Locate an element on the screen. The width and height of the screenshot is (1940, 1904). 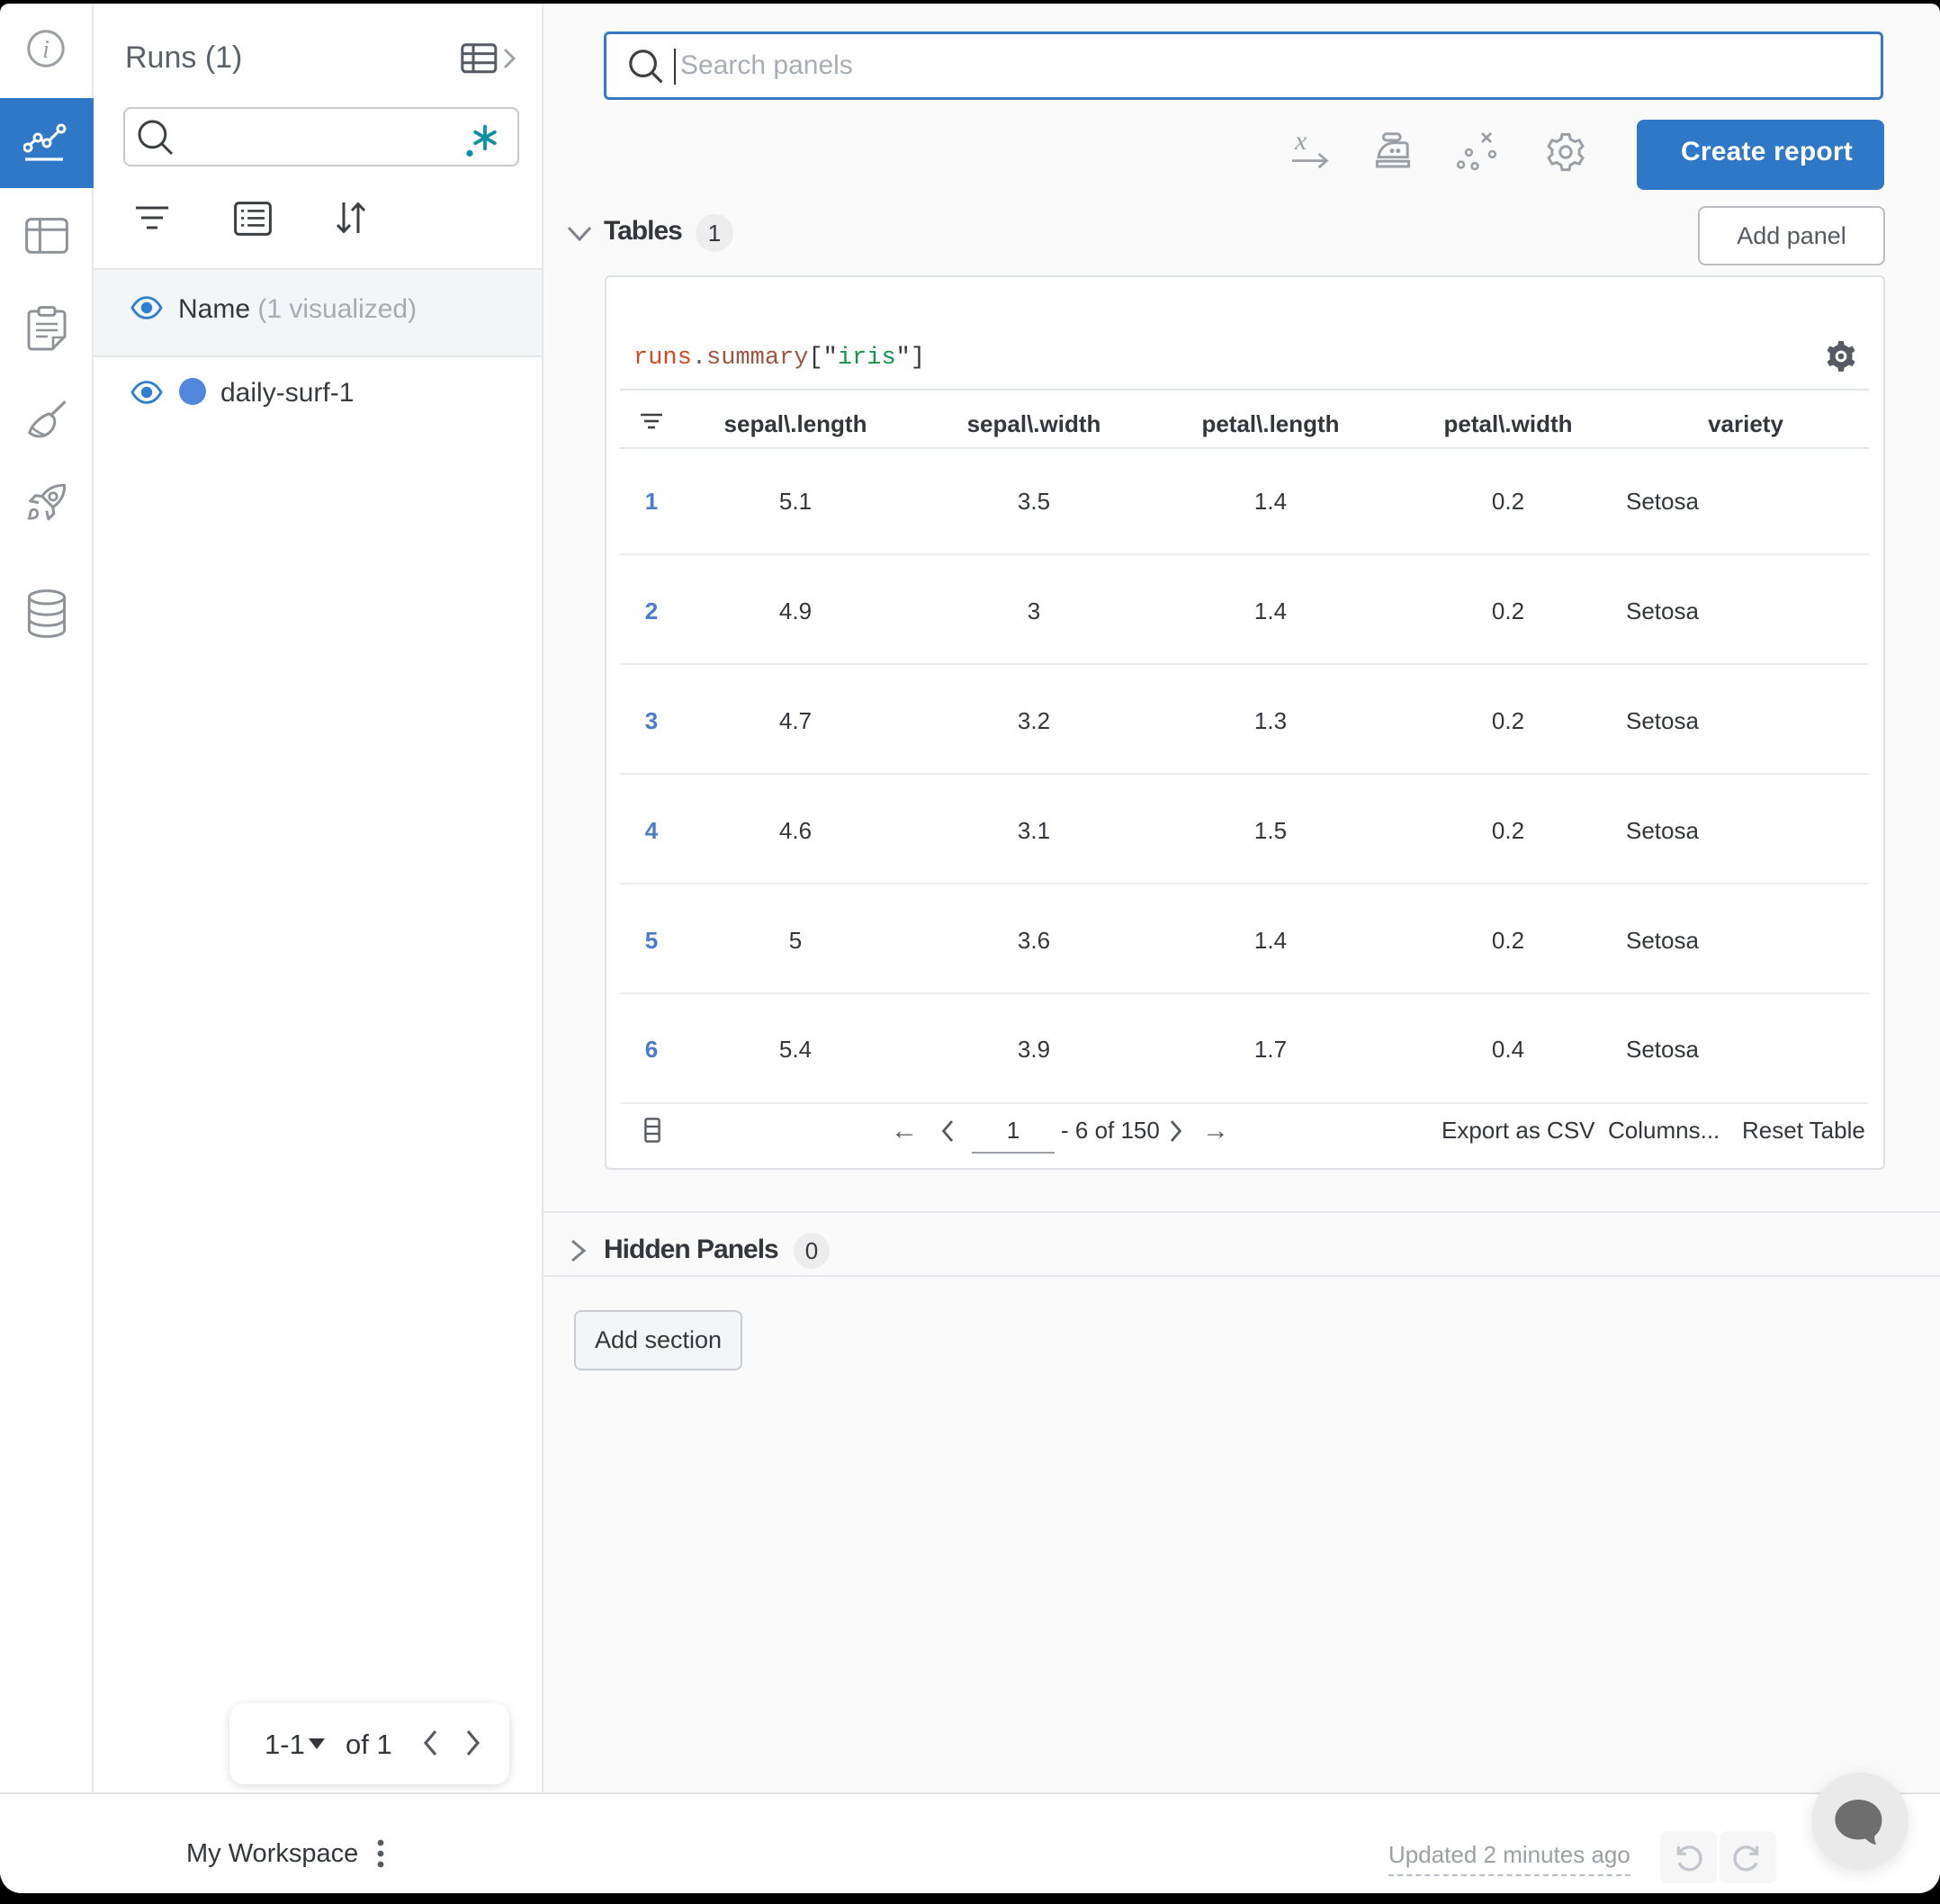
svg-text: i is located at coordinates (45, 50).